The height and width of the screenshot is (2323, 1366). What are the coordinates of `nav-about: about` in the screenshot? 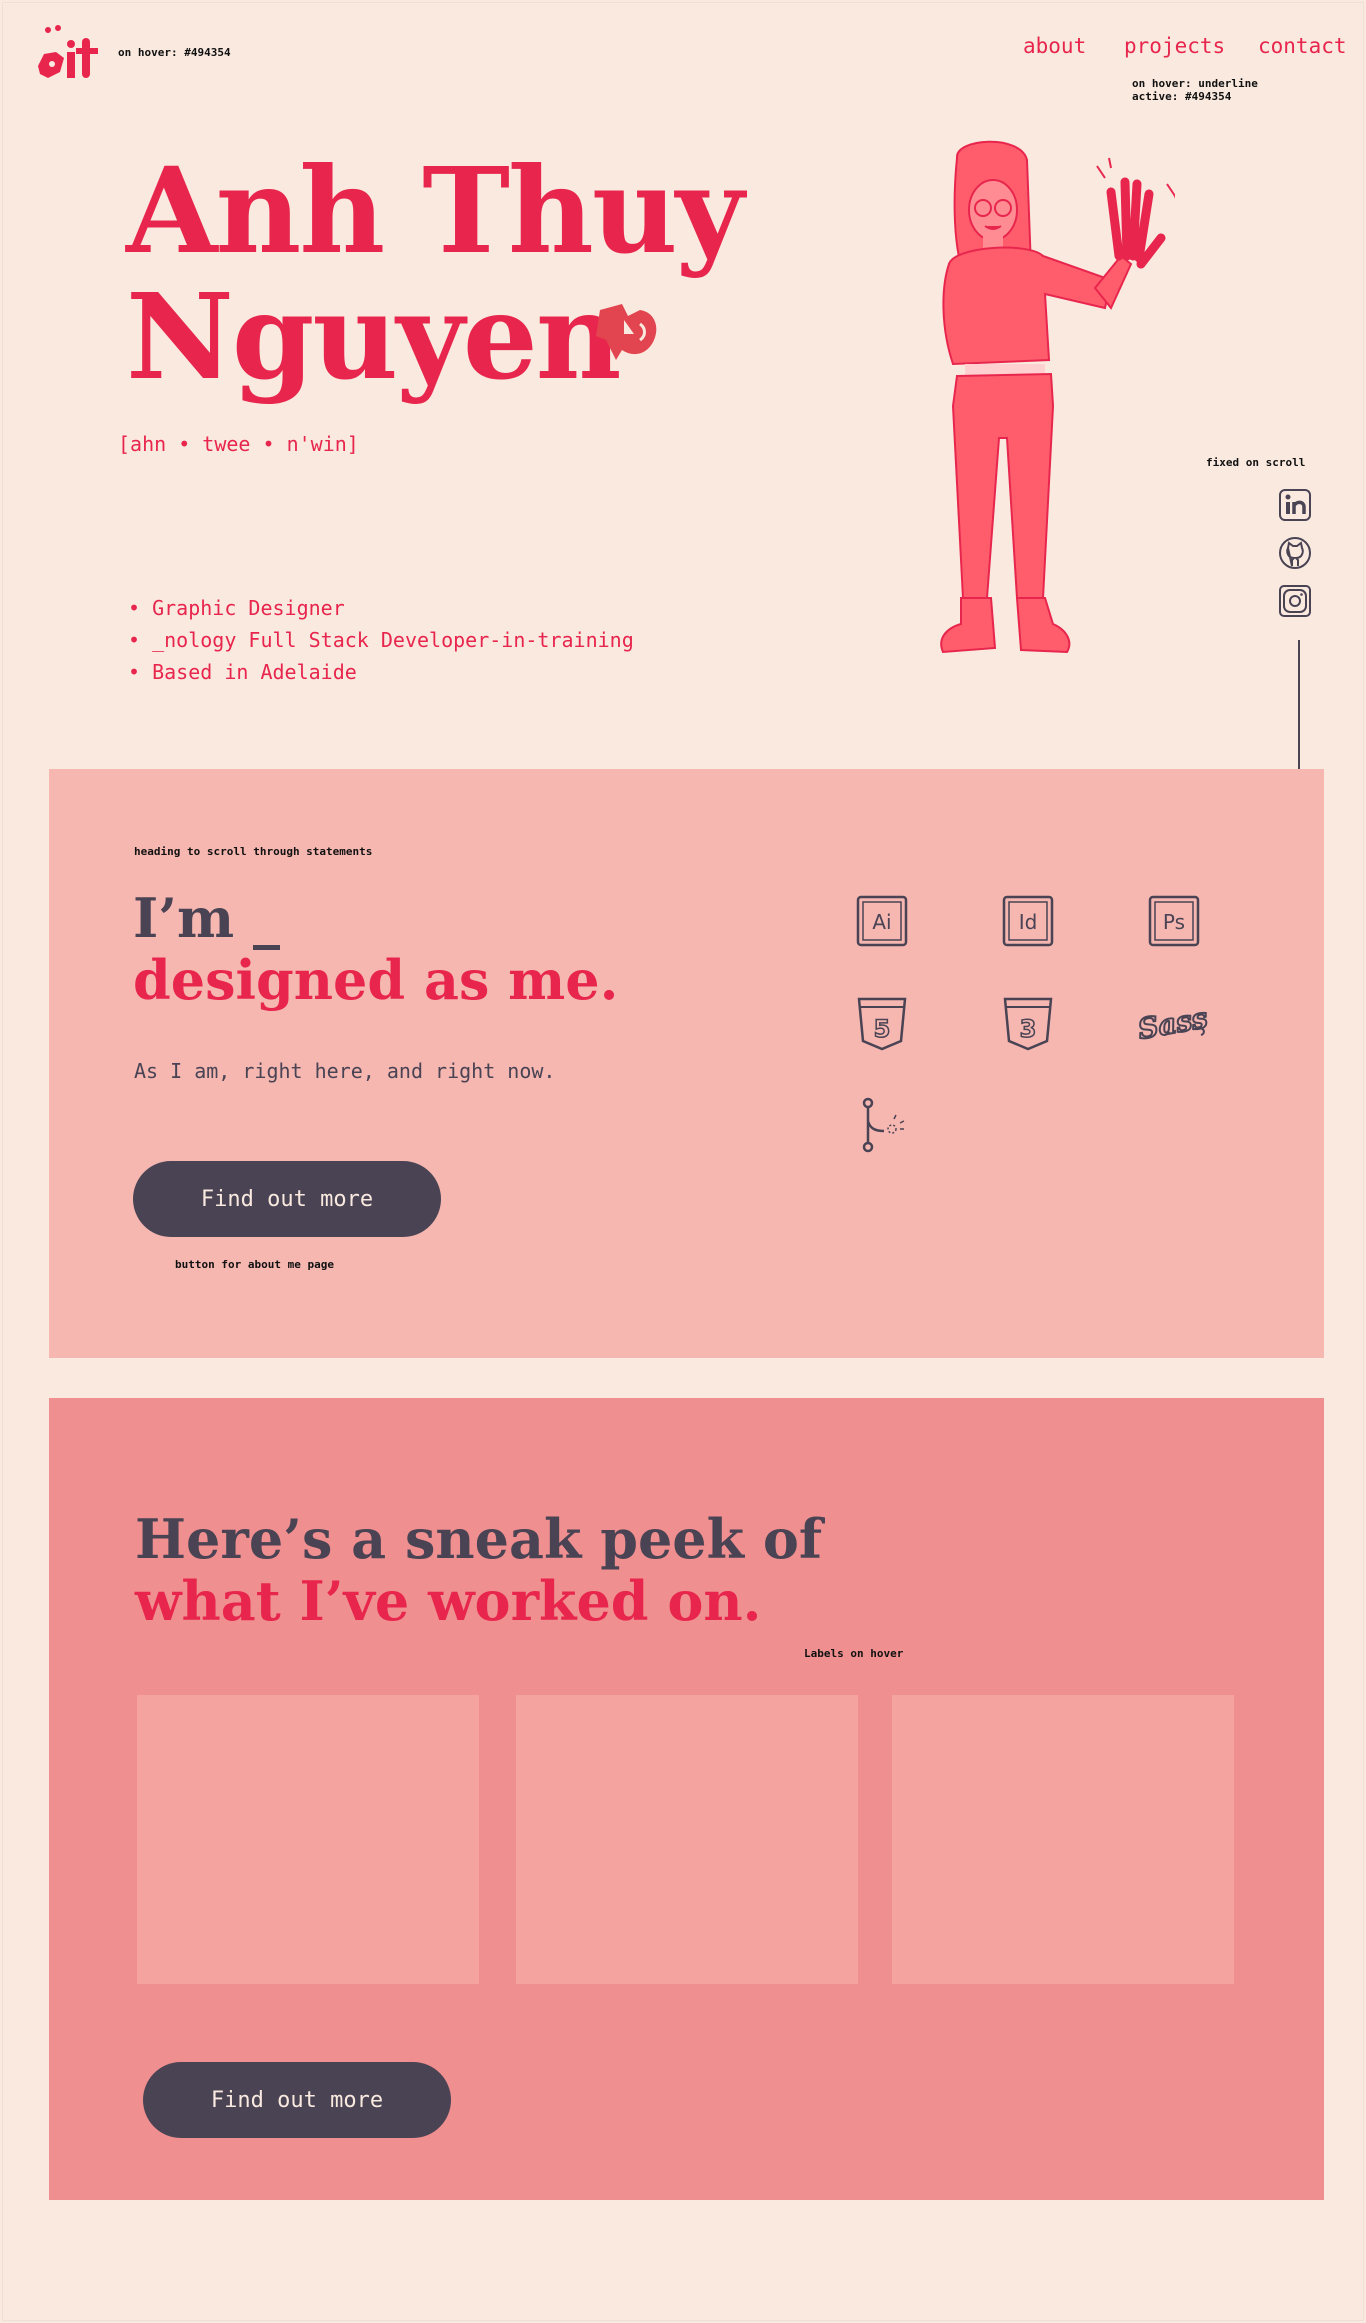 It's located at (1054, 46).